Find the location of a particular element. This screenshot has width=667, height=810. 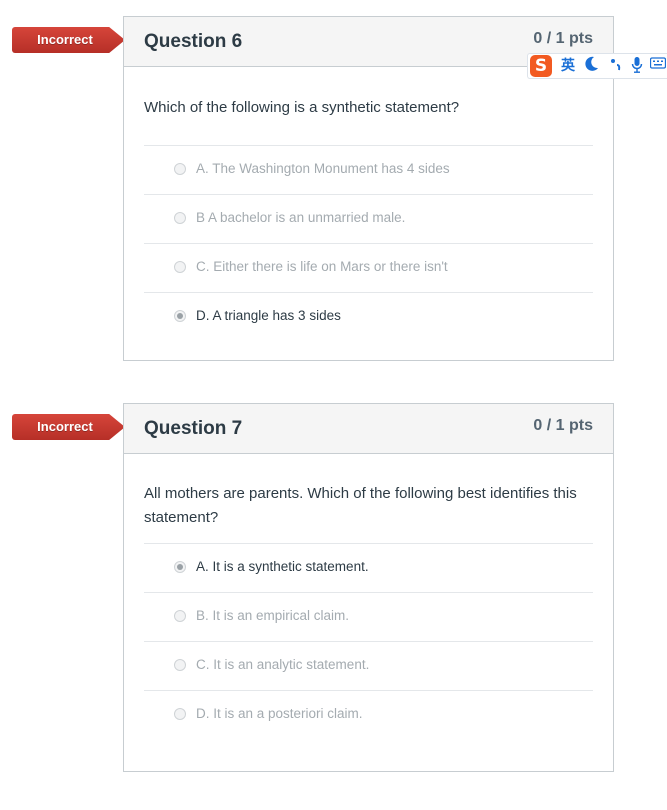

answer-label: B. It is an empirical claim. is located at coordinates (273, 615).